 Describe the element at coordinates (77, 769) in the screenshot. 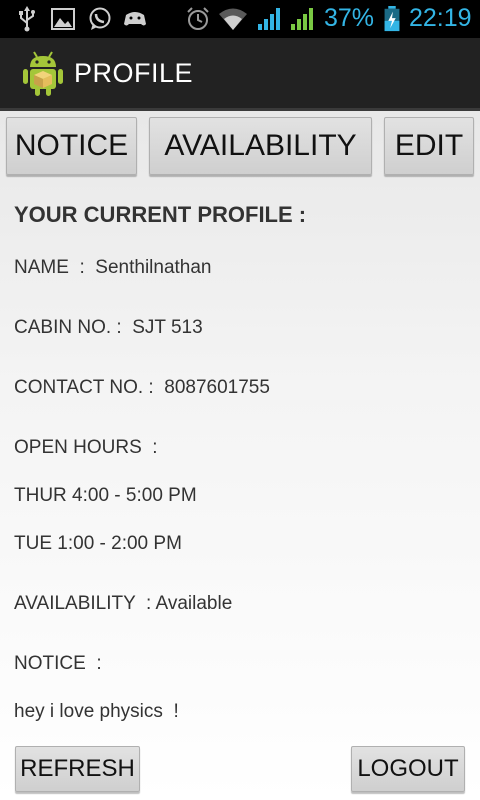

I see `refresh-button: REFRESH` at that location.